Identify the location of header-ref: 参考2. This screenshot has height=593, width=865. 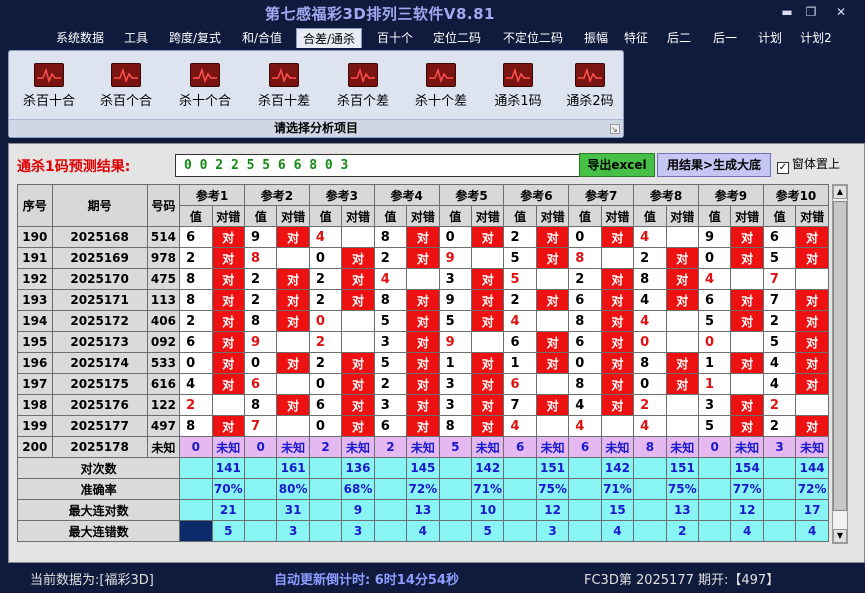
(277, 195).